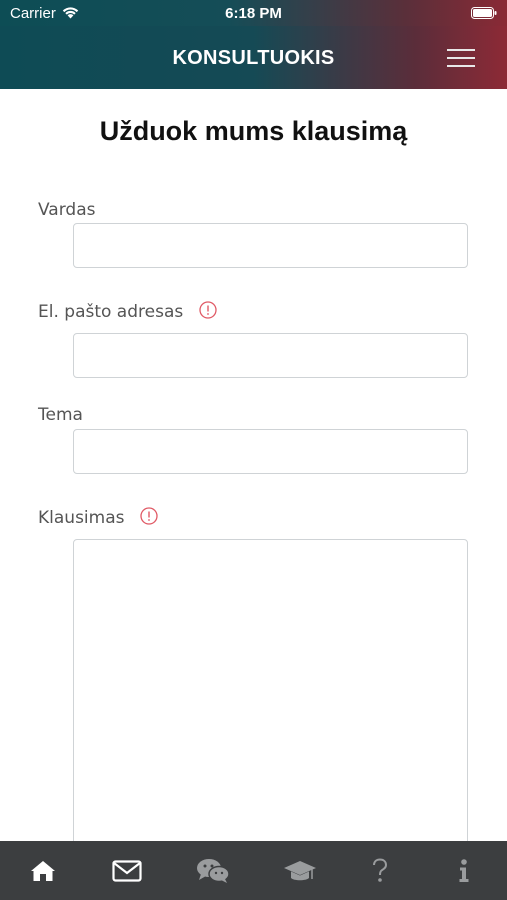 This screenshot has height=900, width=507. I want to click on question-mark-icon, so click(380, 869).